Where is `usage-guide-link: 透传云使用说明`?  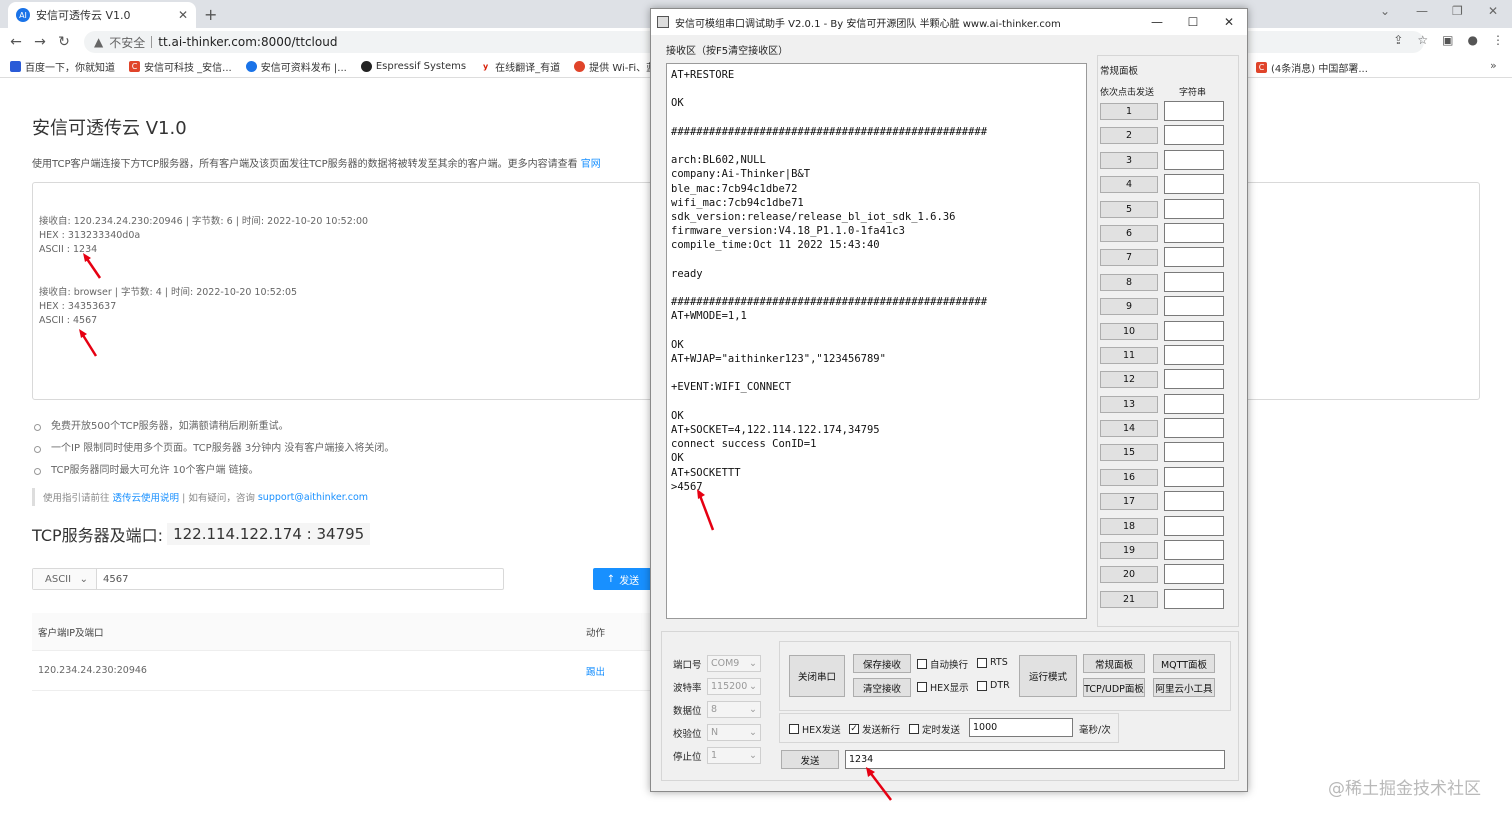
usage-guide-link: 透传云使用说明 is located at coordinates (146, 497).